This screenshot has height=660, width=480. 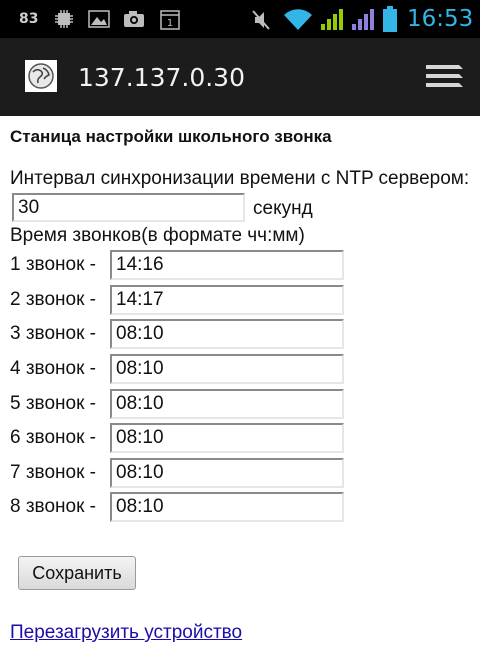 I want to click on status-bar: 83 1 16:53, so click(x=240, y=19).